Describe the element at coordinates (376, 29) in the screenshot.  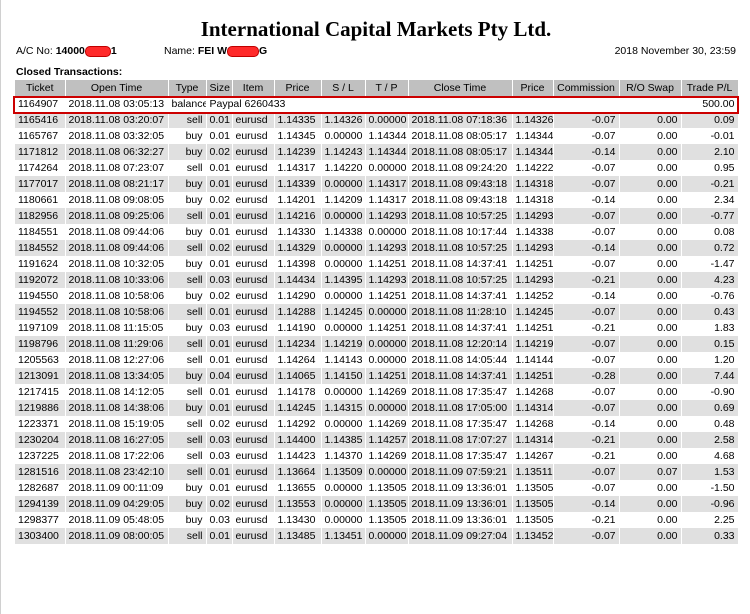
I see `company-title: International Capital Markets Pty Ltd.` at that location.